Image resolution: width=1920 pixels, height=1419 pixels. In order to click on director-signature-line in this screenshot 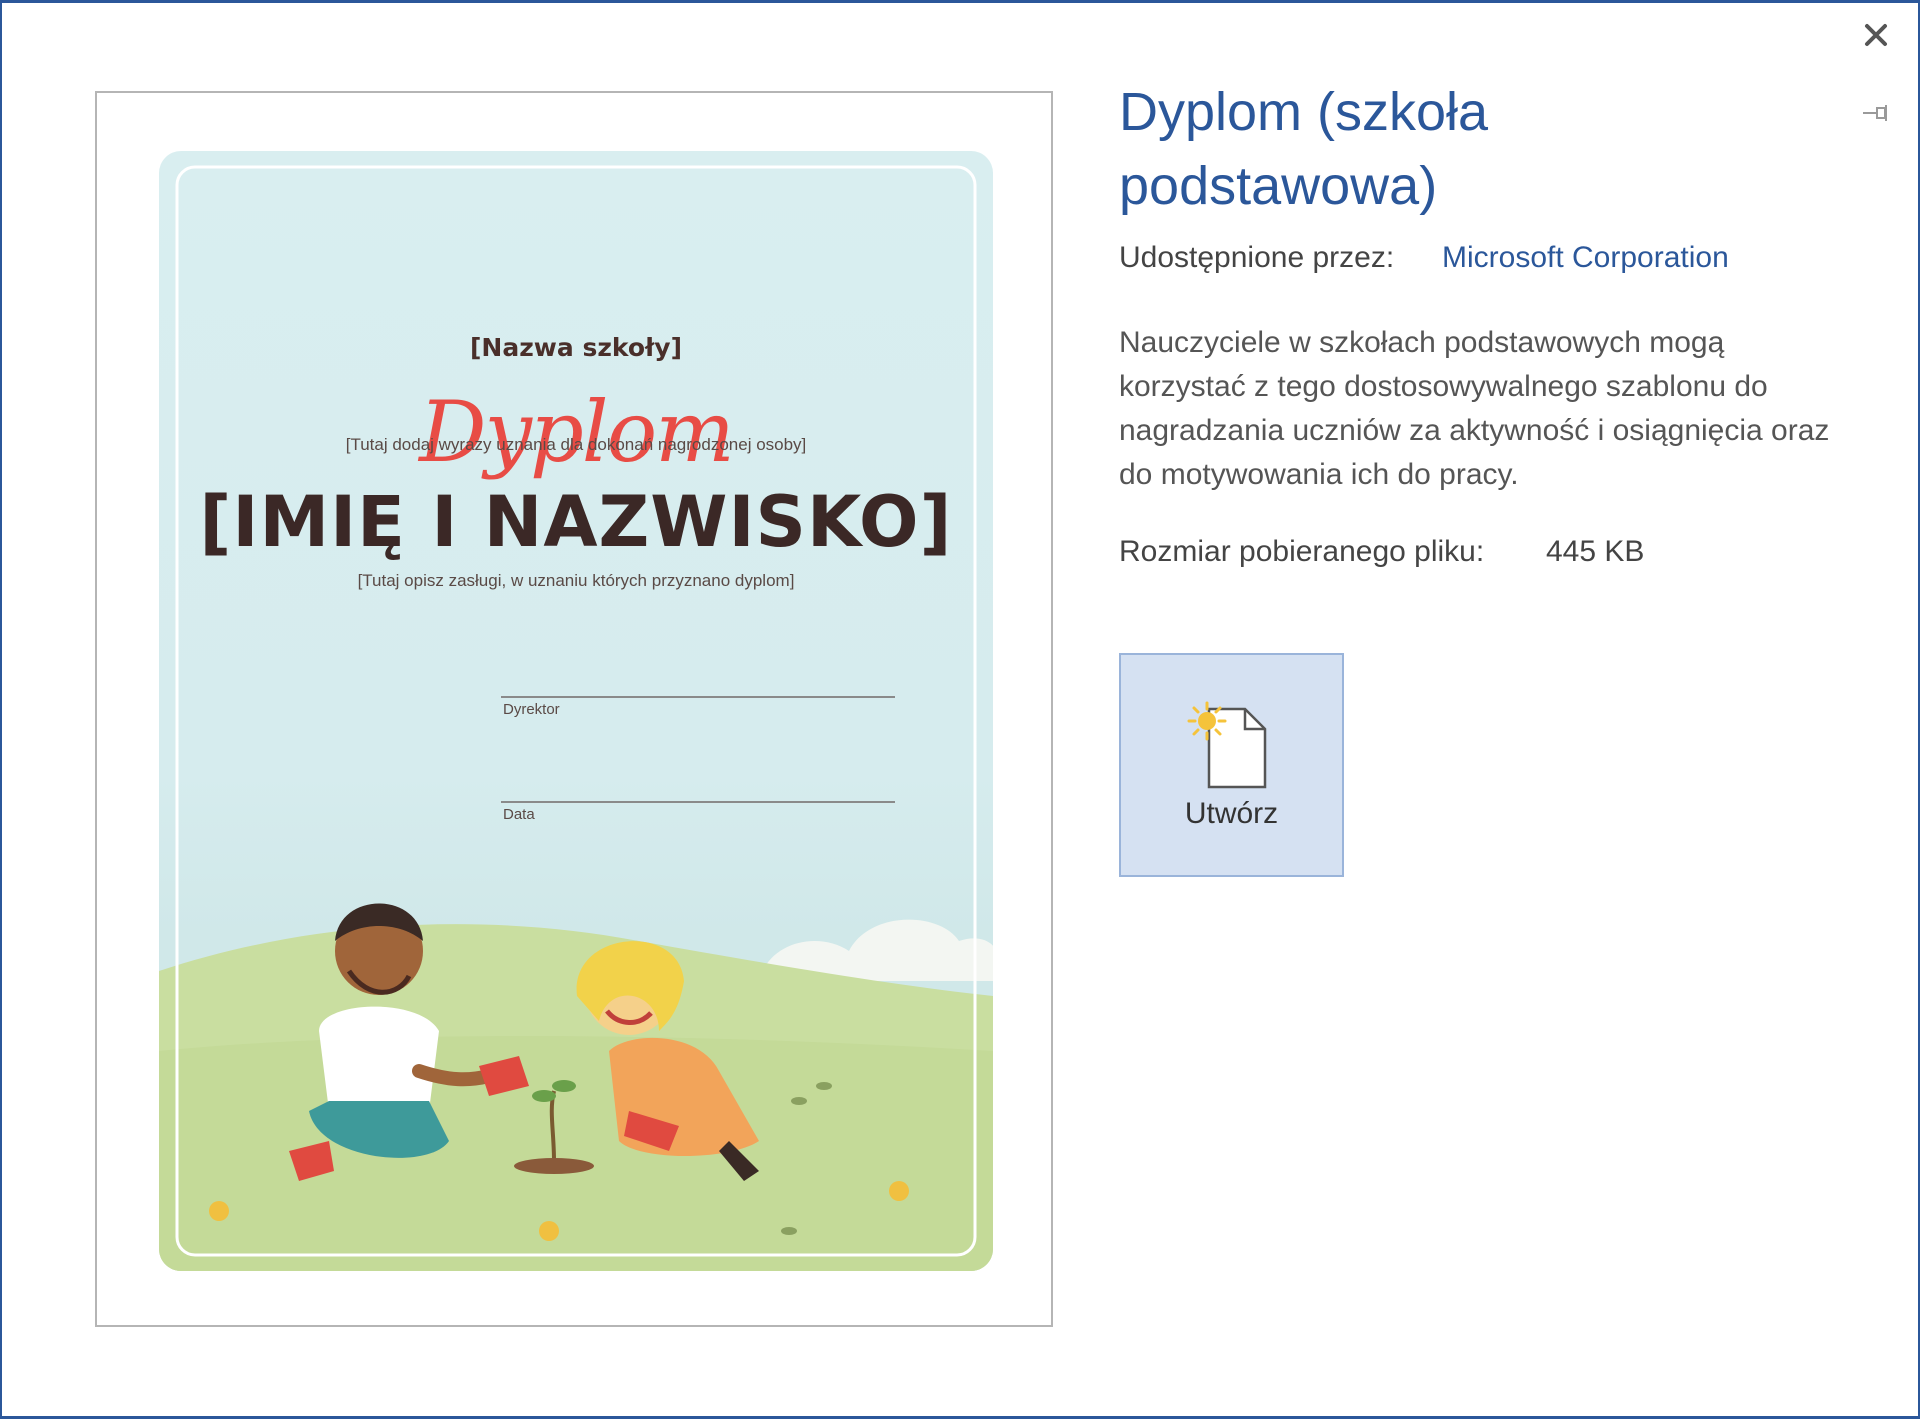, I will do `click(698, 697)`.